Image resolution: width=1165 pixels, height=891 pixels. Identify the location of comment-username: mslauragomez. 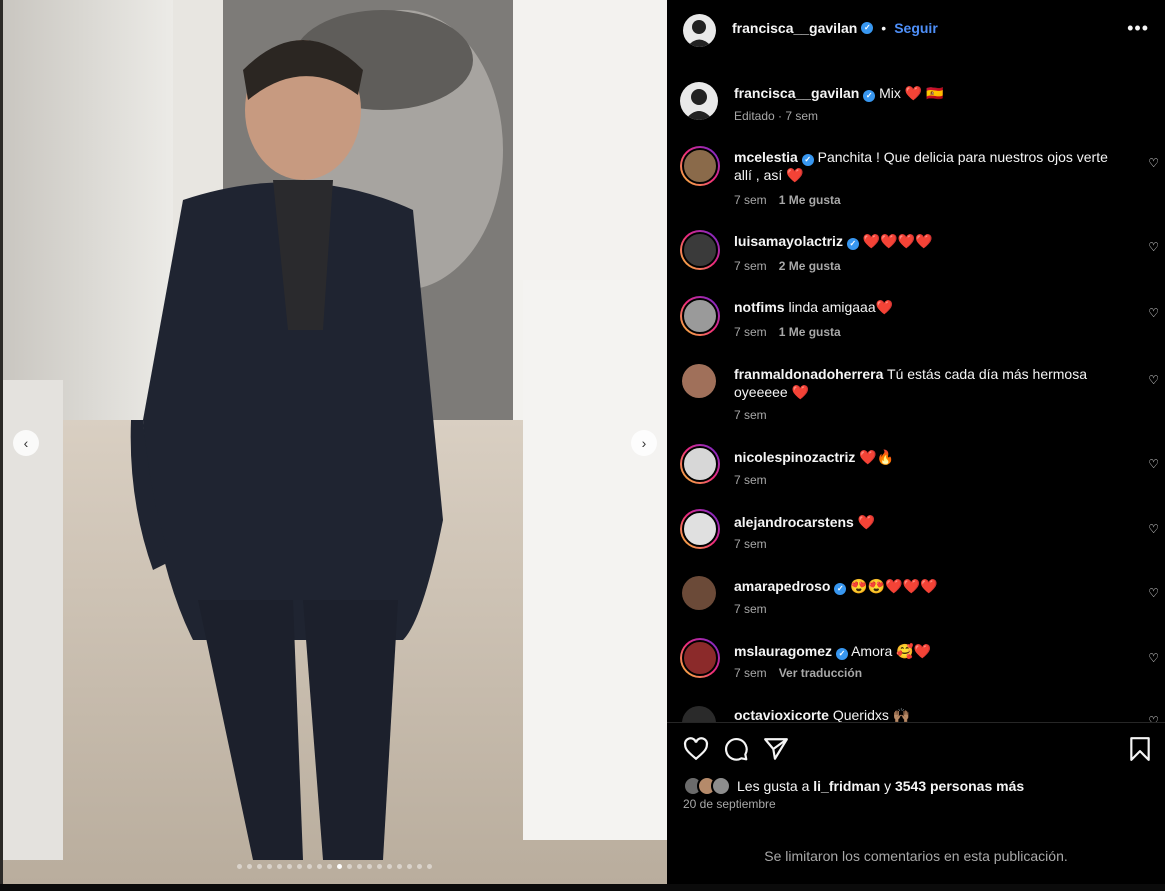
(783, 651).